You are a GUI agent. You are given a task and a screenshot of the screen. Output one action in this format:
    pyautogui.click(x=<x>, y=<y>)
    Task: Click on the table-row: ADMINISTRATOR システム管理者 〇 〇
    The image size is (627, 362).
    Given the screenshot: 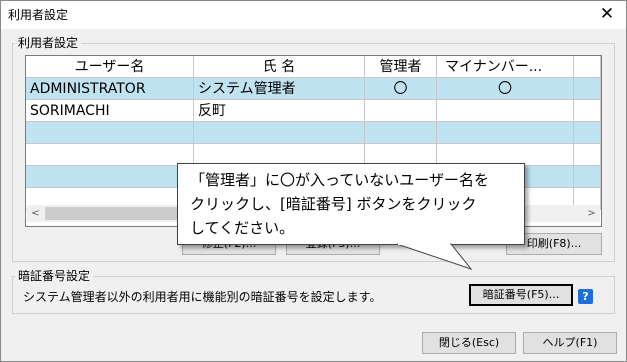 What is the action you would take?
    pyautogui.click(x=313, y=89)
    